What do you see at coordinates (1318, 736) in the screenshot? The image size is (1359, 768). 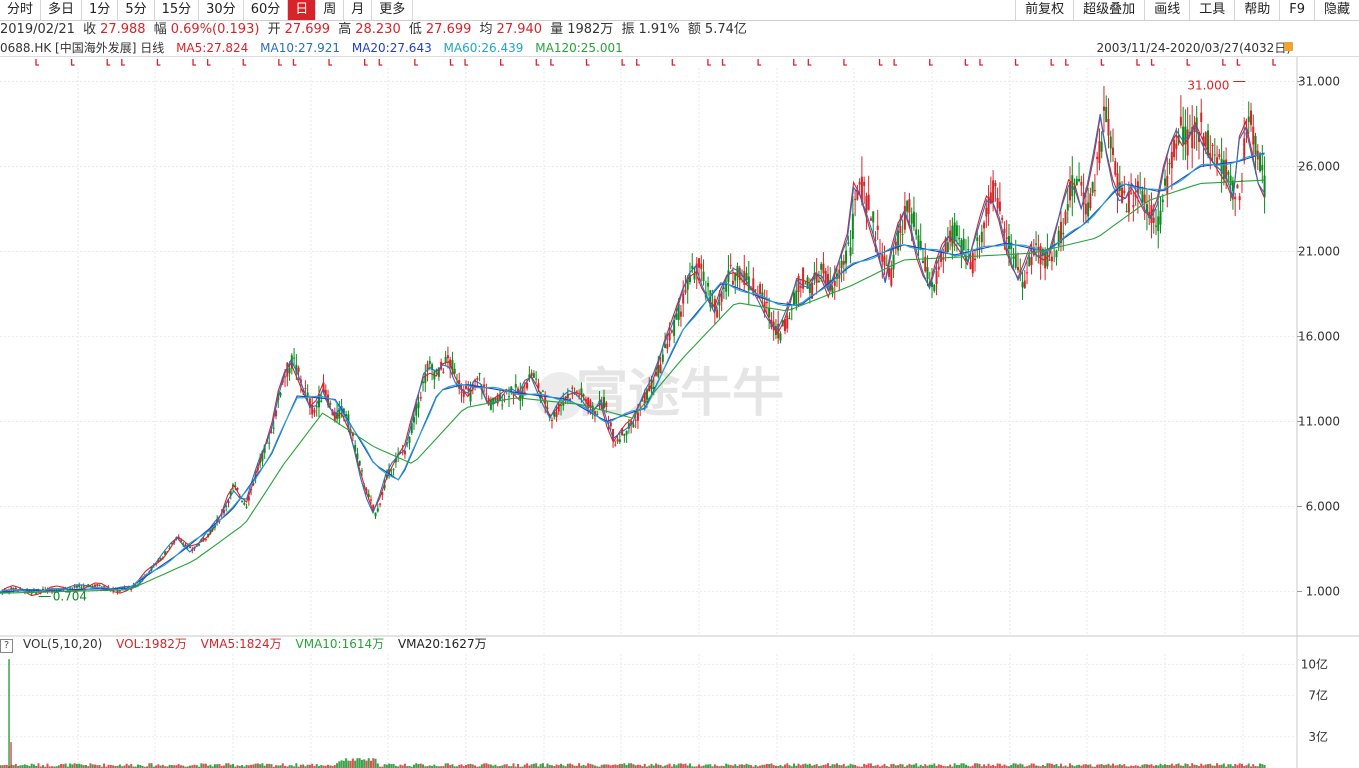 I see `volume-tick-label: 3亿` at bounding box center [1318, 736].